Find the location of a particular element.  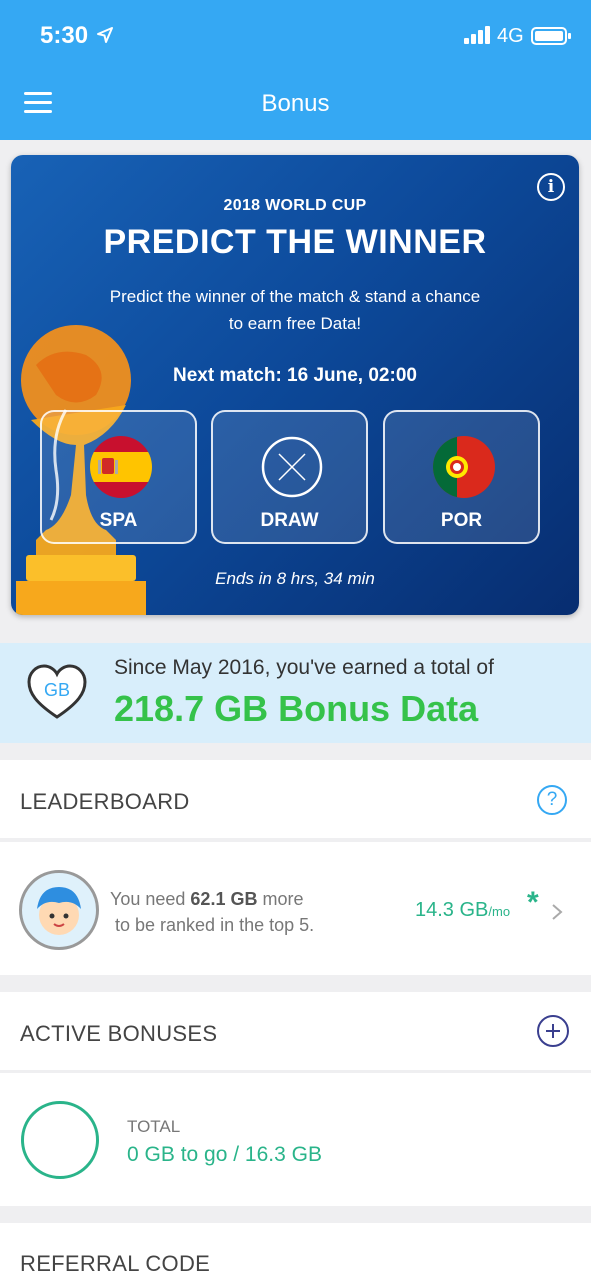

promo-title: PREDICT THE WINNER is located at coordinates (295, 242).